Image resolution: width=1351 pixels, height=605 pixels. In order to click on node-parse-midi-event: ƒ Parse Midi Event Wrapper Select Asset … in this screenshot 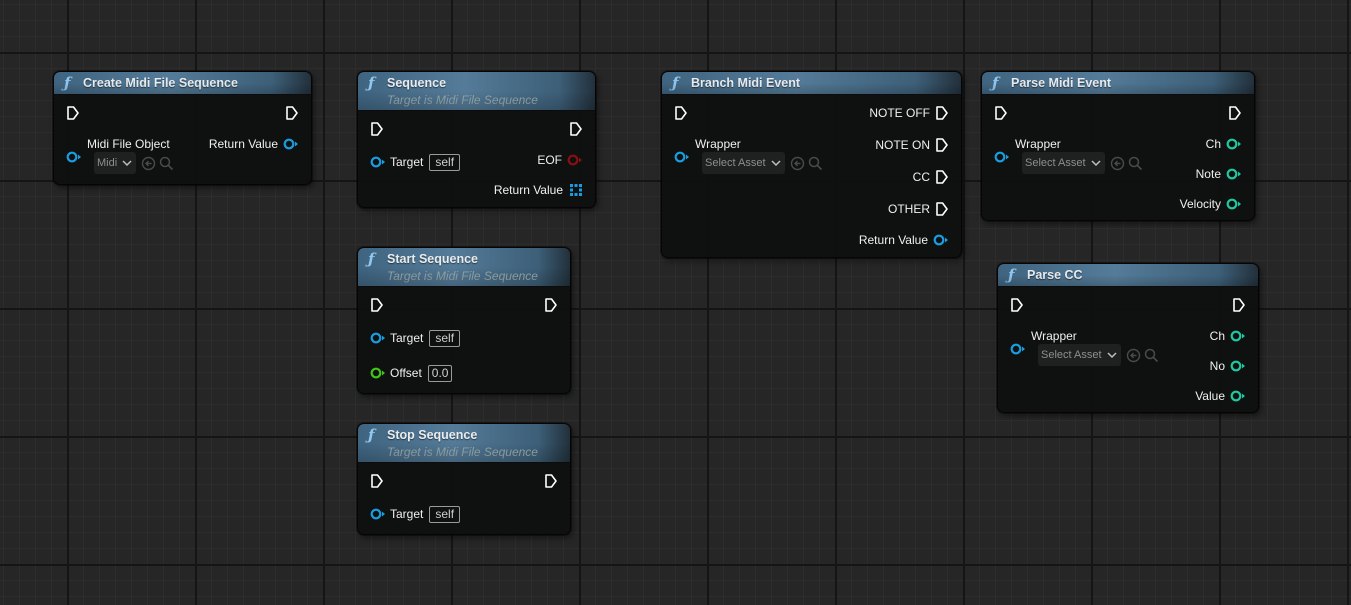, I will do `click(1118, 146)`.